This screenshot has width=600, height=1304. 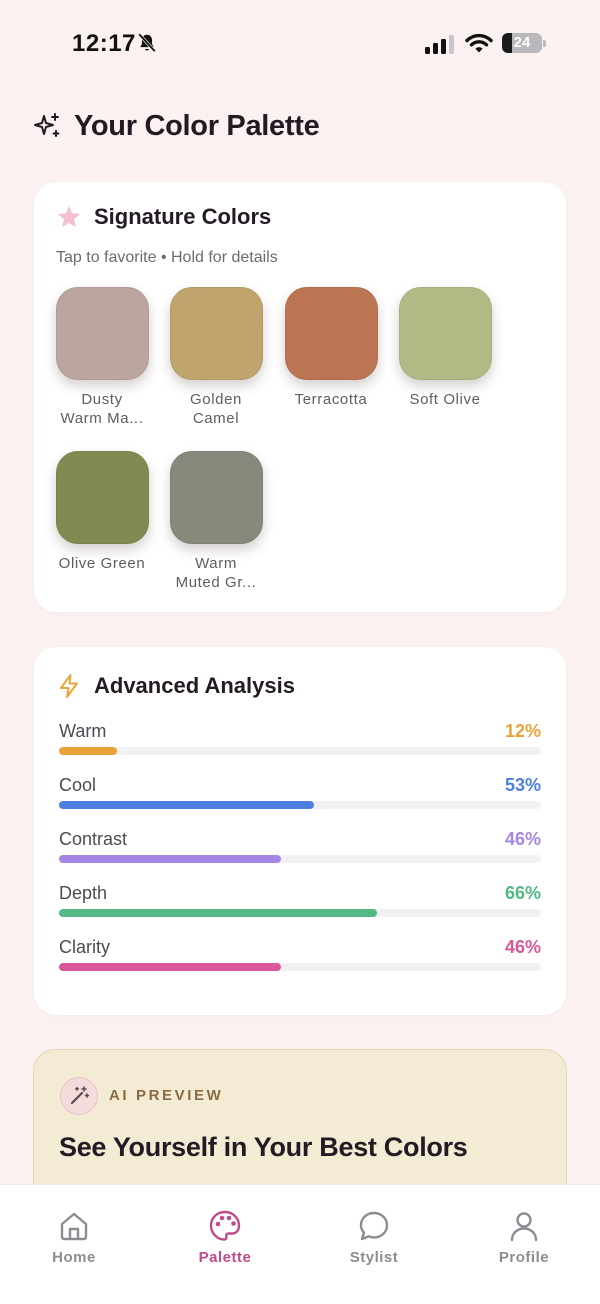 I want to click on signal-icon, so click(x=439, y=44).